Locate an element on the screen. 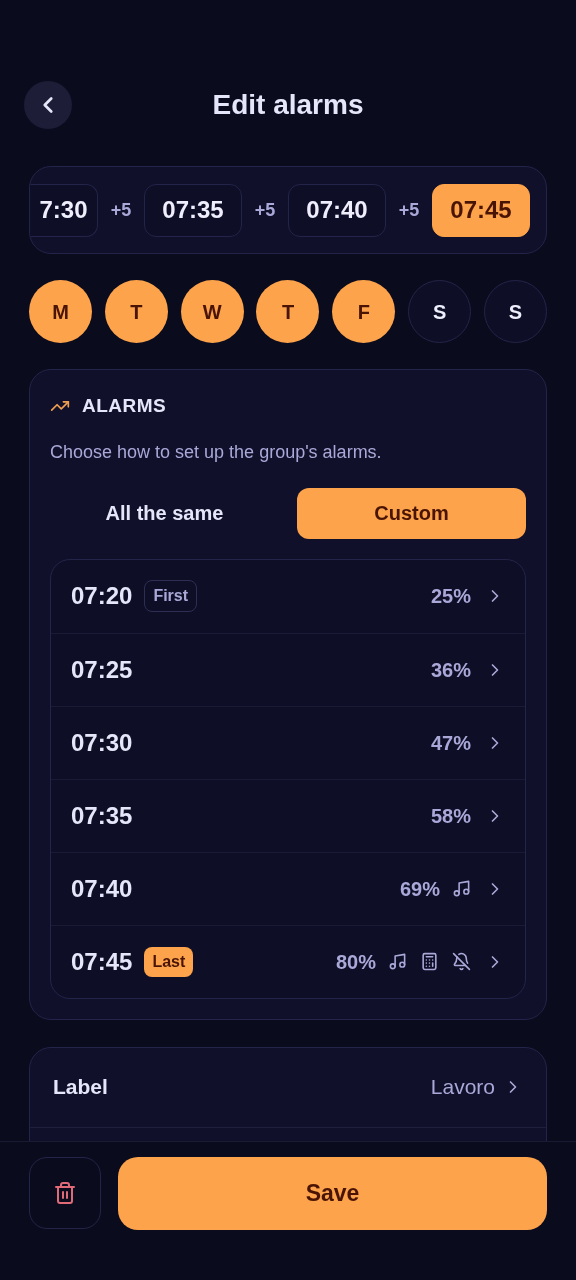 The height and width of the screenshot is (1280, 576). alarm-tag: First is located at coordinates (171, 596).